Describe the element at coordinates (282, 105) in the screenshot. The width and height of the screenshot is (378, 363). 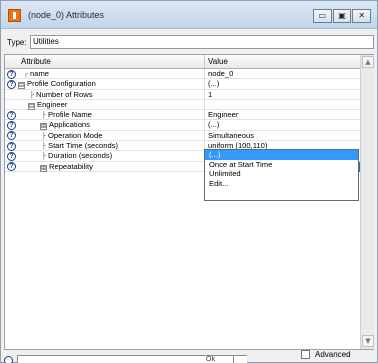
I see `value-cell` at that location.